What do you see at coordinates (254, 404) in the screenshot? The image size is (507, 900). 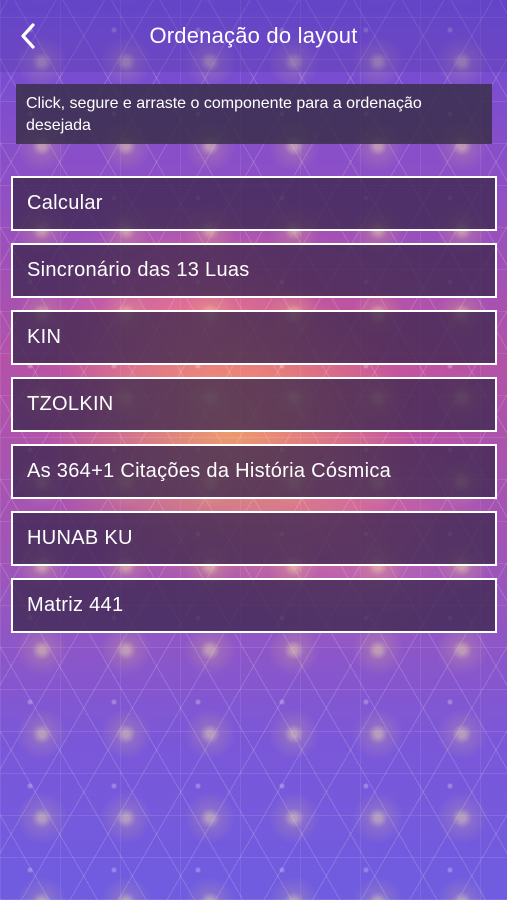 I see `component-item-tzolkin: TZOLKIN` at bounding box center [254, 404].